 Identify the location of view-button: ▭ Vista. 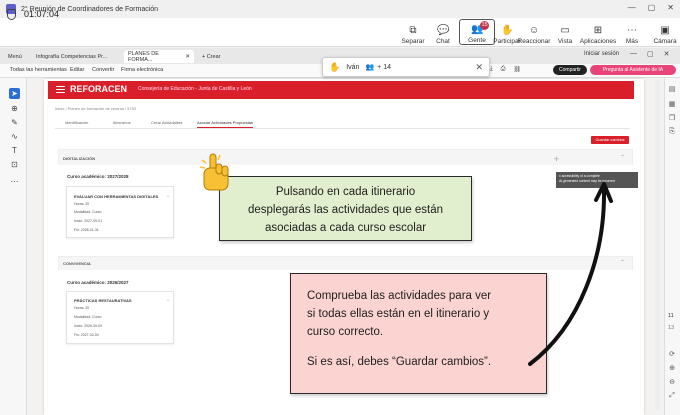
(565, 32).